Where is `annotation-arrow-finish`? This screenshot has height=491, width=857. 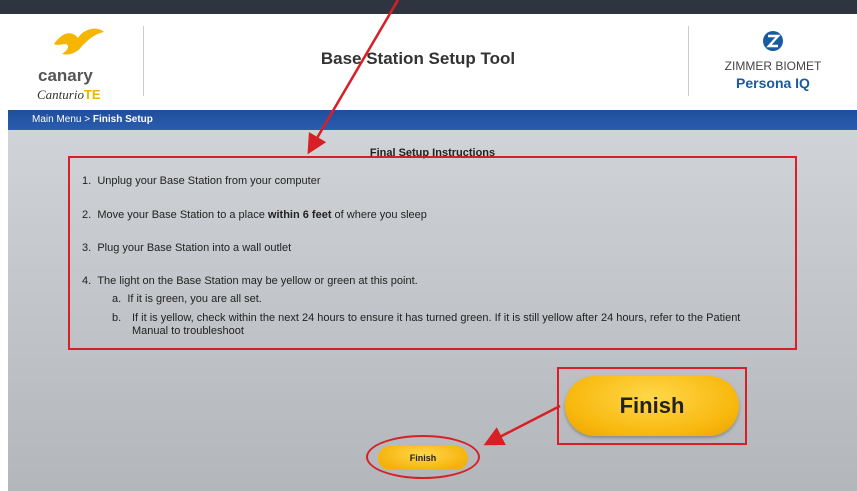 annotation-arrow-finish is located at coordinates (522, 425).